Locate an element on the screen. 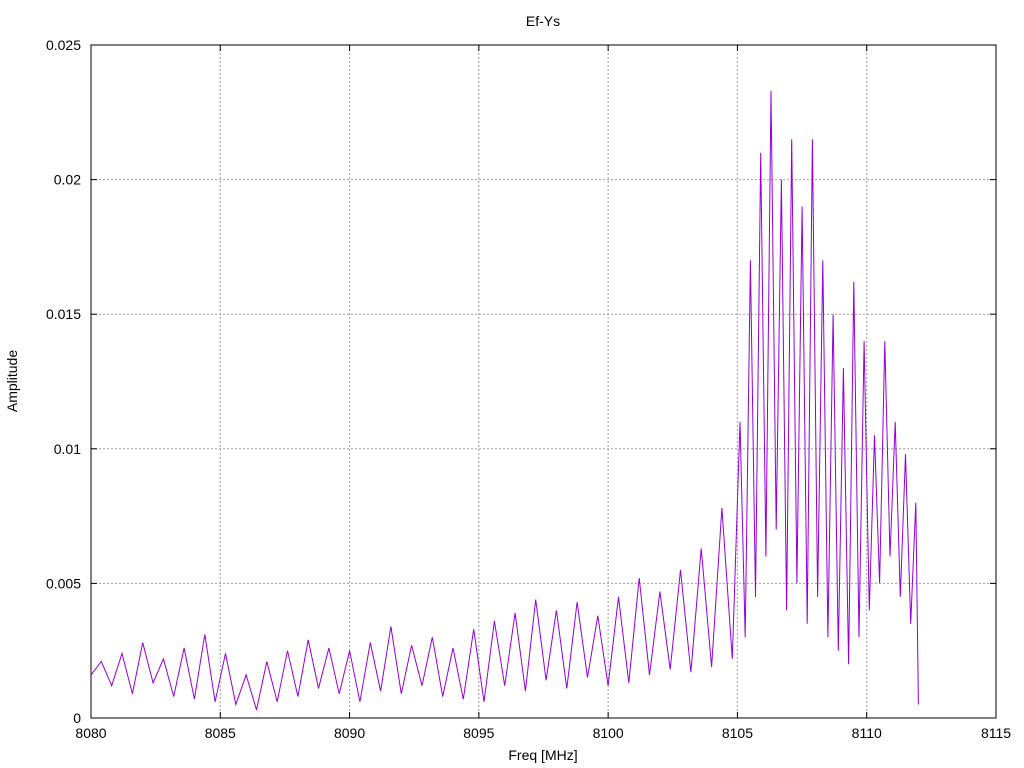  x-tick-label: 8080 is located at coordinates (90, 733).